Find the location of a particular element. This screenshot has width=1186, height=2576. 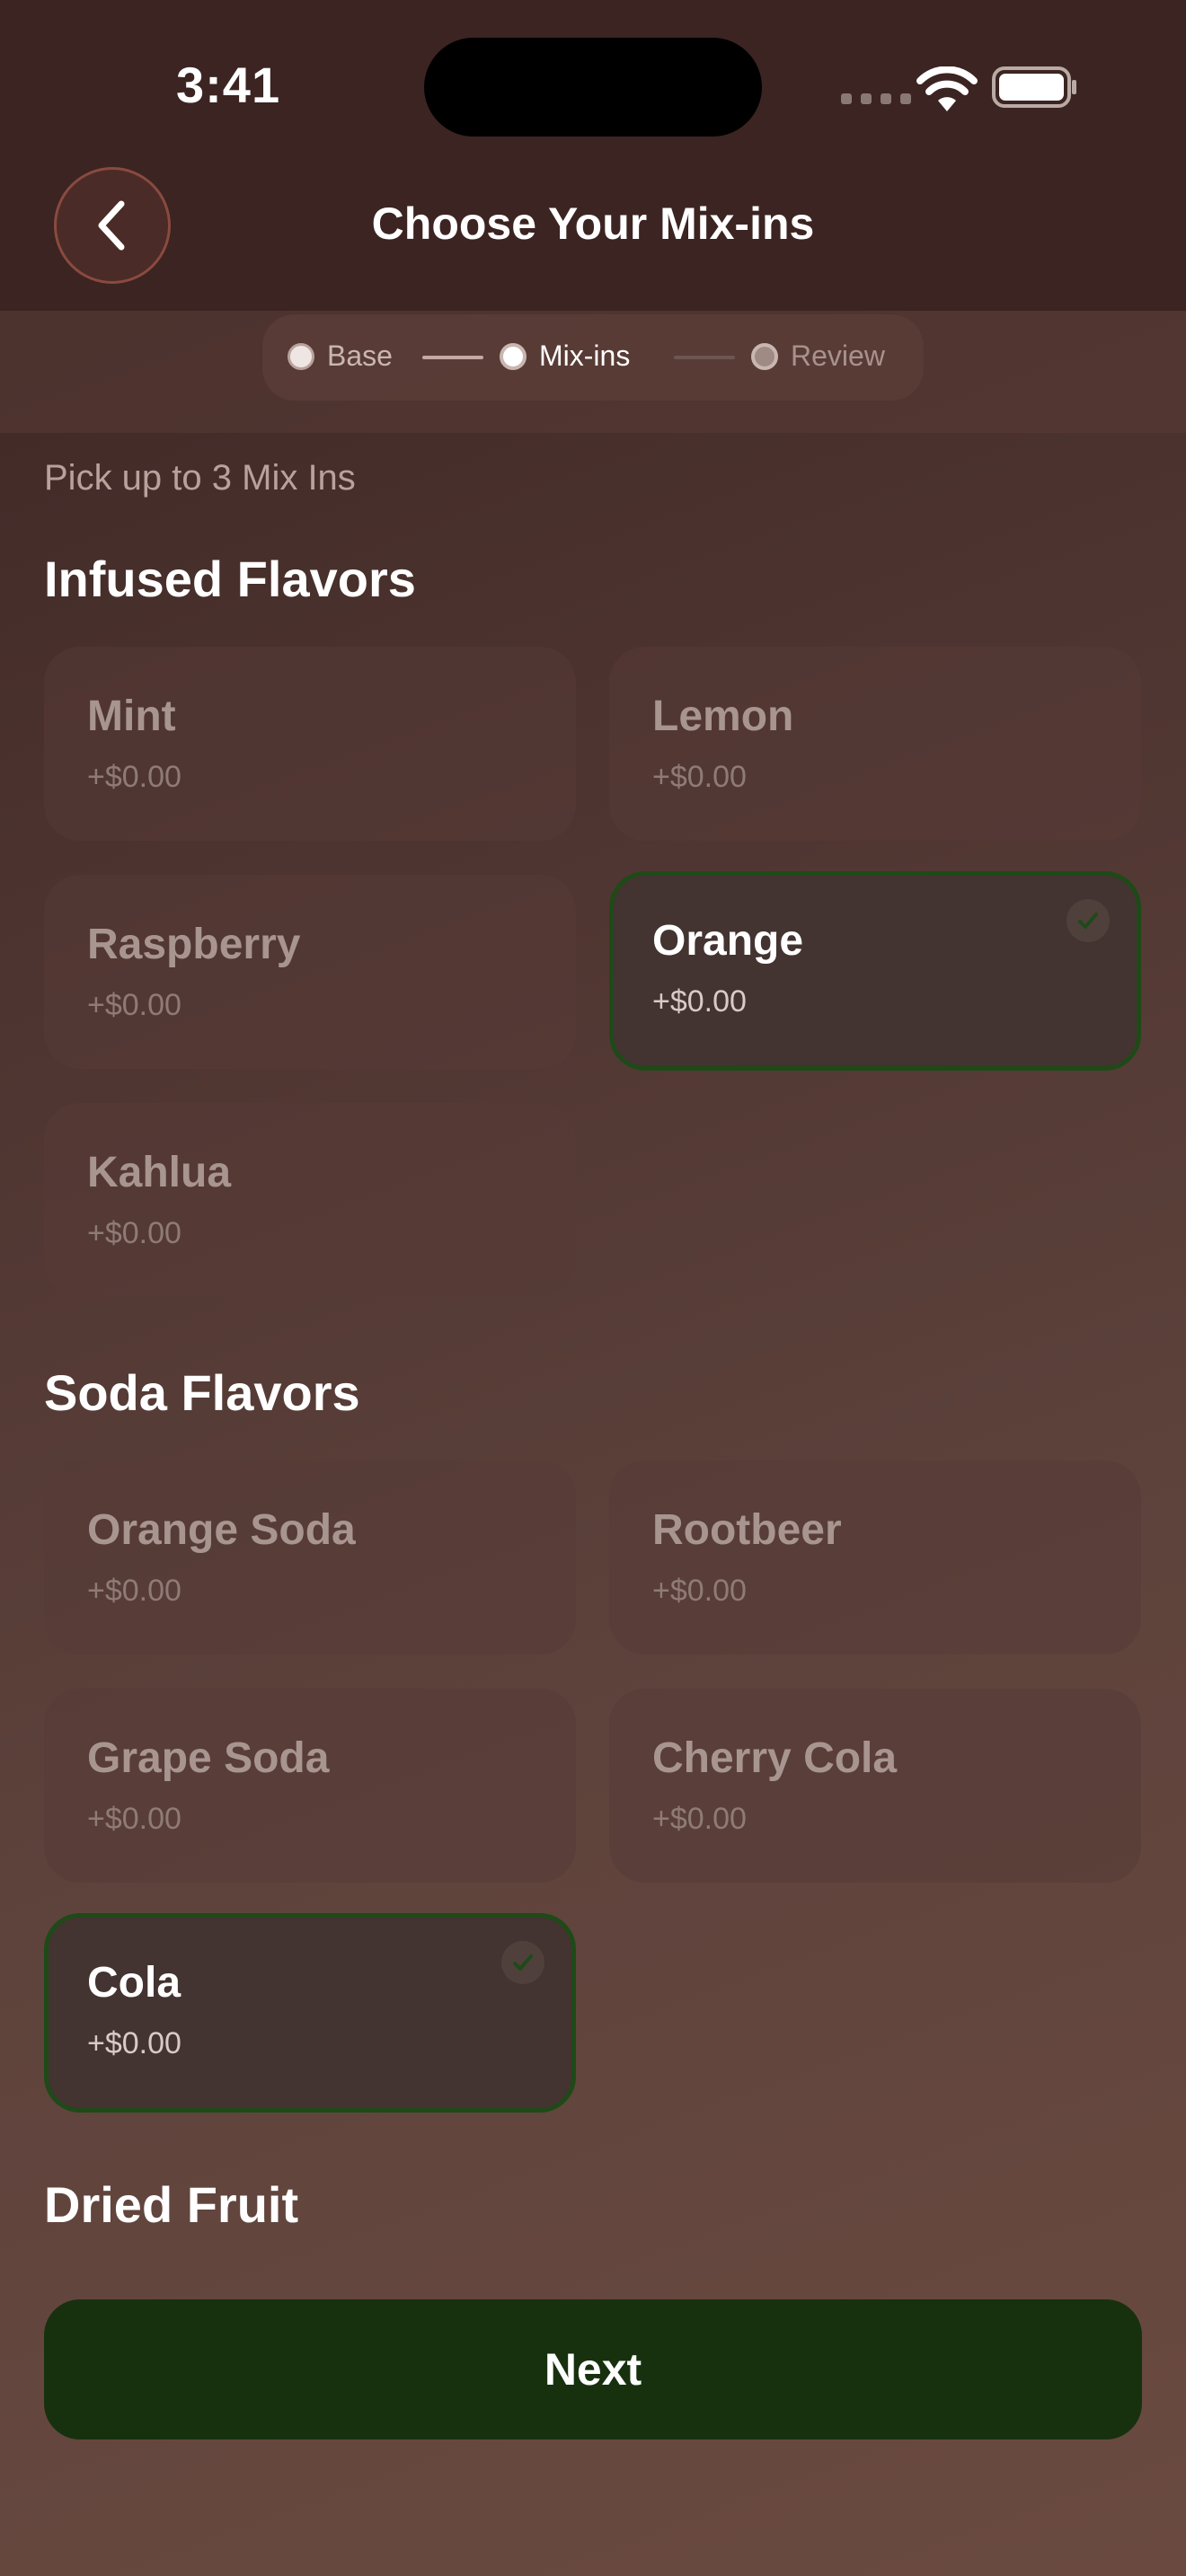

step-label: Review is located at coordinates (838, 356).